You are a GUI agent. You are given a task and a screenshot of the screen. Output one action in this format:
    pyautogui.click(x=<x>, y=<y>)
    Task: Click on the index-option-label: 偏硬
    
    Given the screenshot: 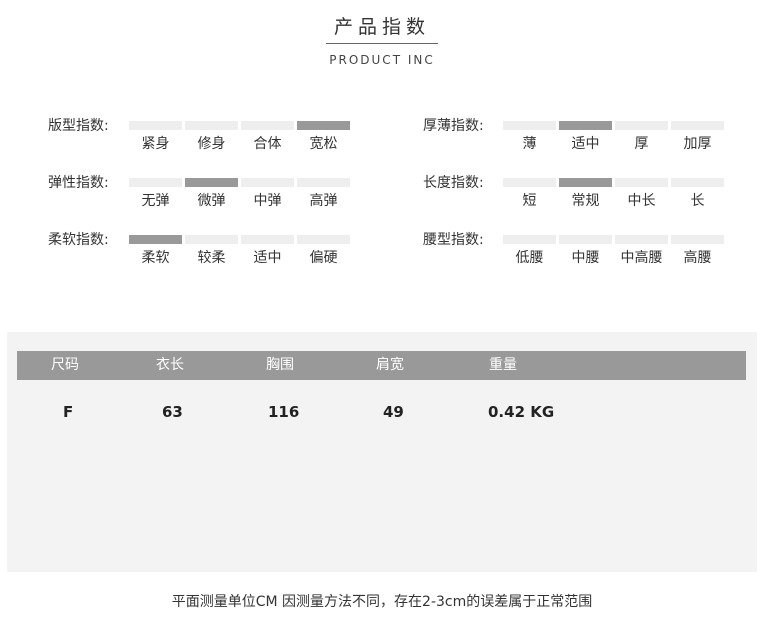 What is the action you would take?
    pyautogui.click(x=323, y=258)
    